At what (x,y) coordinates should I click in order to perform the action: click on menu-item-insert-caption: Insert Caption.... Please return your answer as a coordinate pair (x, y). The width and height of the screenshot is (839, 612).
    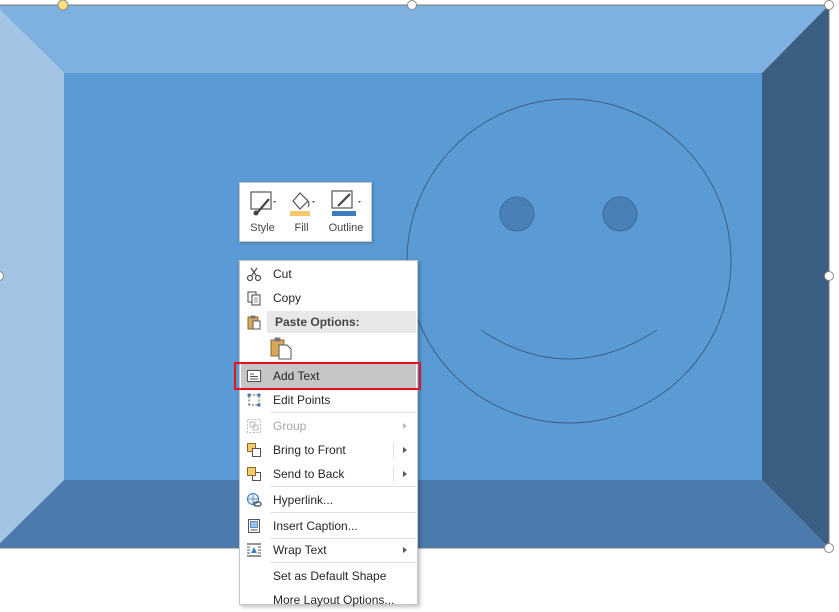
    Looking at the image, I should click on (328, 526).